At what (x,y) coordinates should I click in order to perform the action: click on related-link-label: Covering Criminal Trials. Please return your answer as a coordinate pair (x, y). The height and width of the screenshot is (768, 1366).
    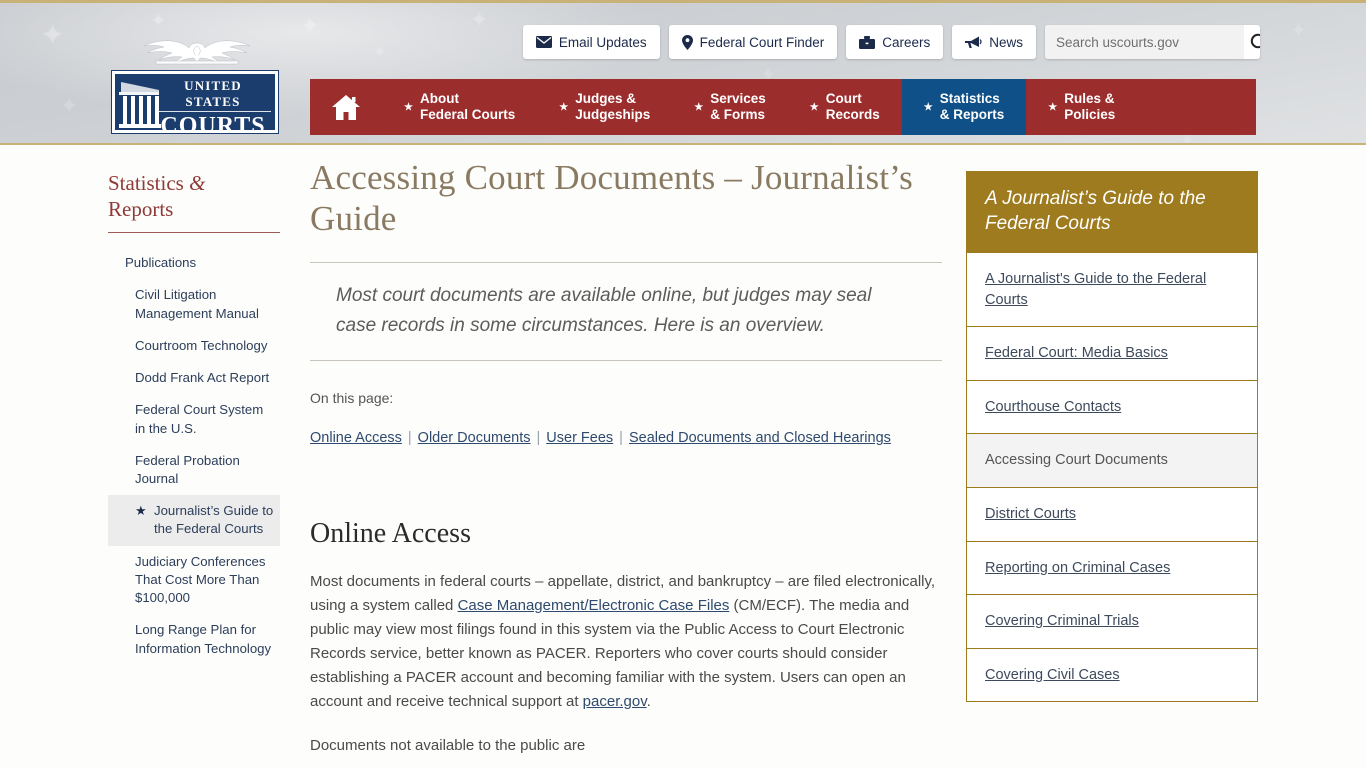
    Looking at the image, I should click on (1062, 621).